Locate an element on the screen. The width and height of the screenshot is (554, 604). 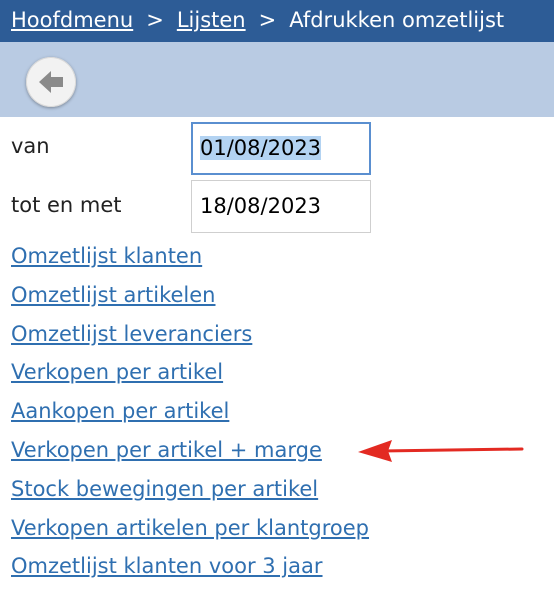
link-verkopen-artikelen-per-klantgroep: Verkopen artikelen per klantgroep is located at coordinates (190, 531).